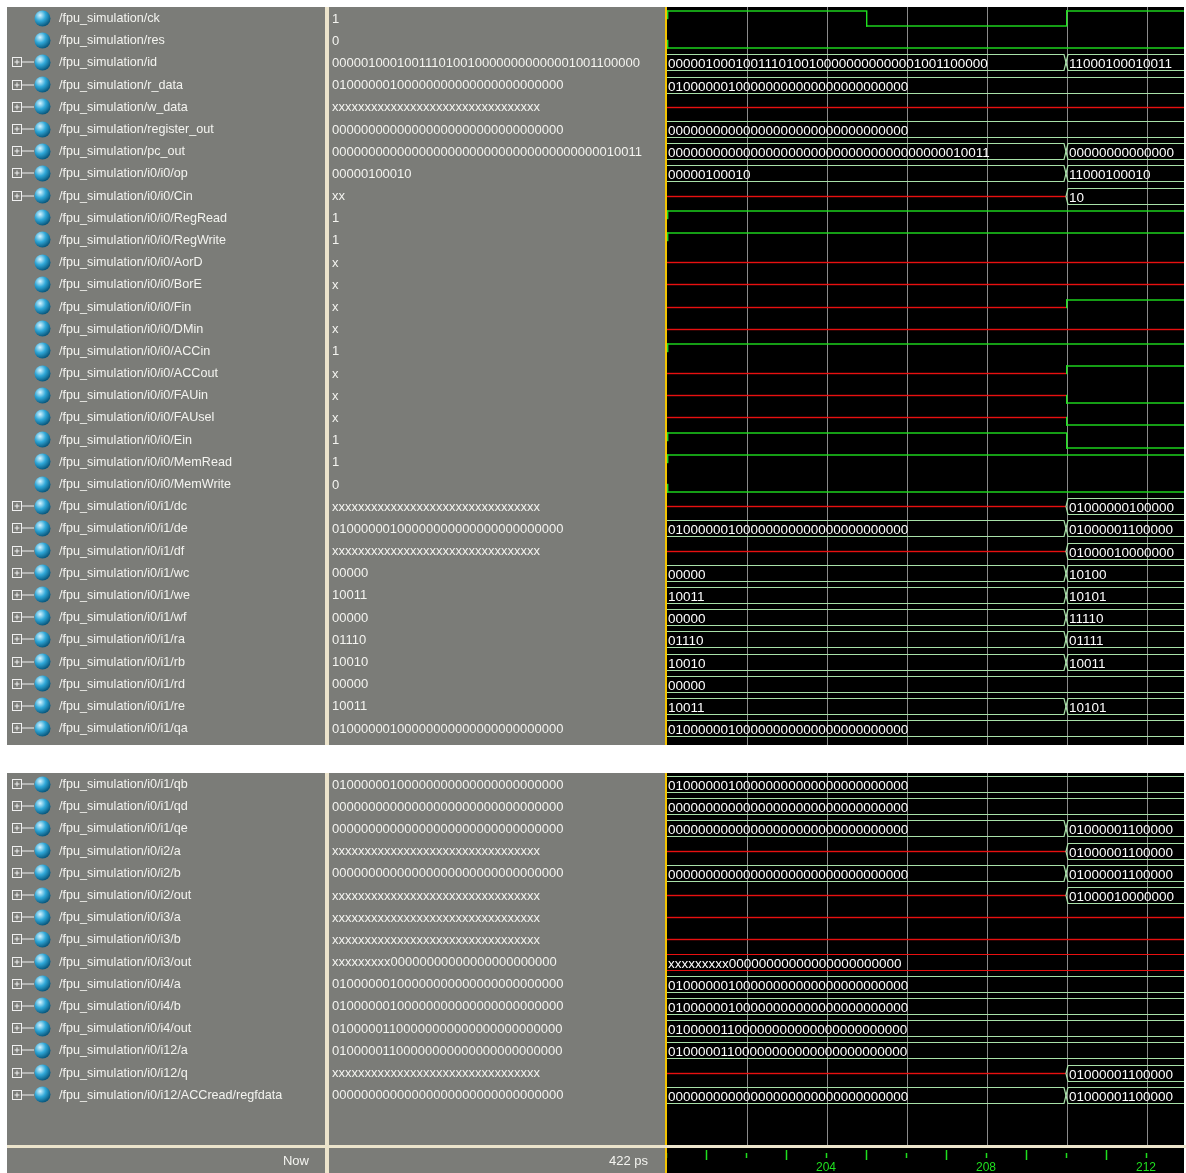 This screenshot has width=1186, height=1173. What do you see at coordinates (124, 572) in the screenshot?
I see `signal-name: /fpu_simulation/i0/i1/wc` at bounding box center [124, 572].